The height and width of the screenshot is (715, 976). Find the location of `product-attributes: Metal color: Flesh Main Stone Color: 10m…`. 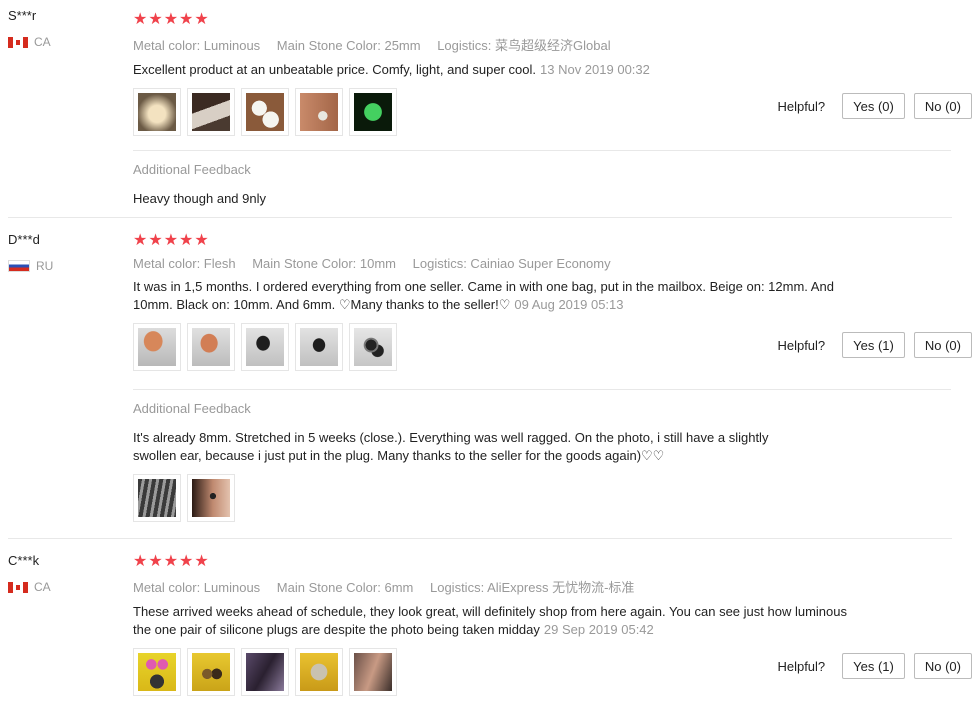

product-attributes: Metal color: Flesh Main Stone Color: 10m… is located at coordinates (542, 263).